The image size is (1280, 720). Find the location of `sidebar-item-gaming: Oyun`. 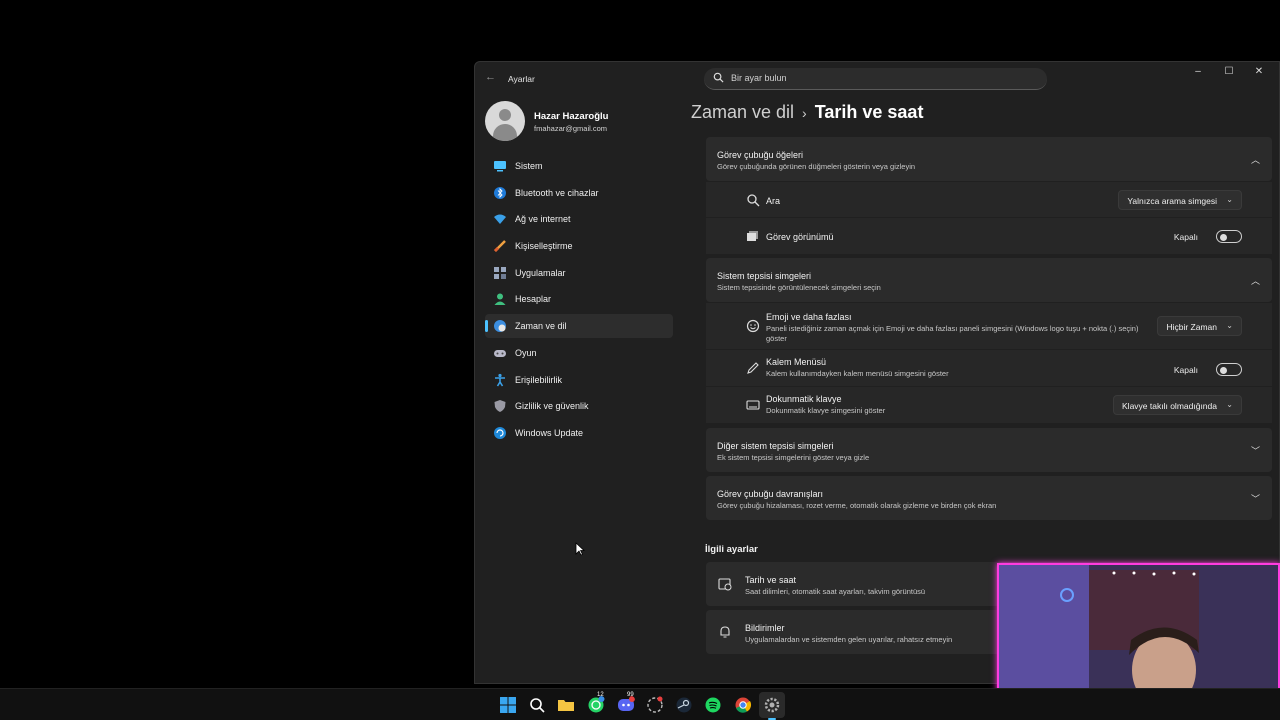

sidebar-item-gaming: Oyun is located at coordinates (579, 353).